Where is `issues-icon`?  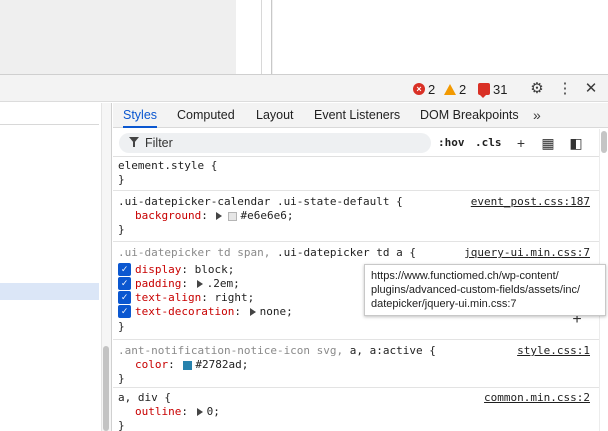
issues-icon is located at coordinates (484, 90).